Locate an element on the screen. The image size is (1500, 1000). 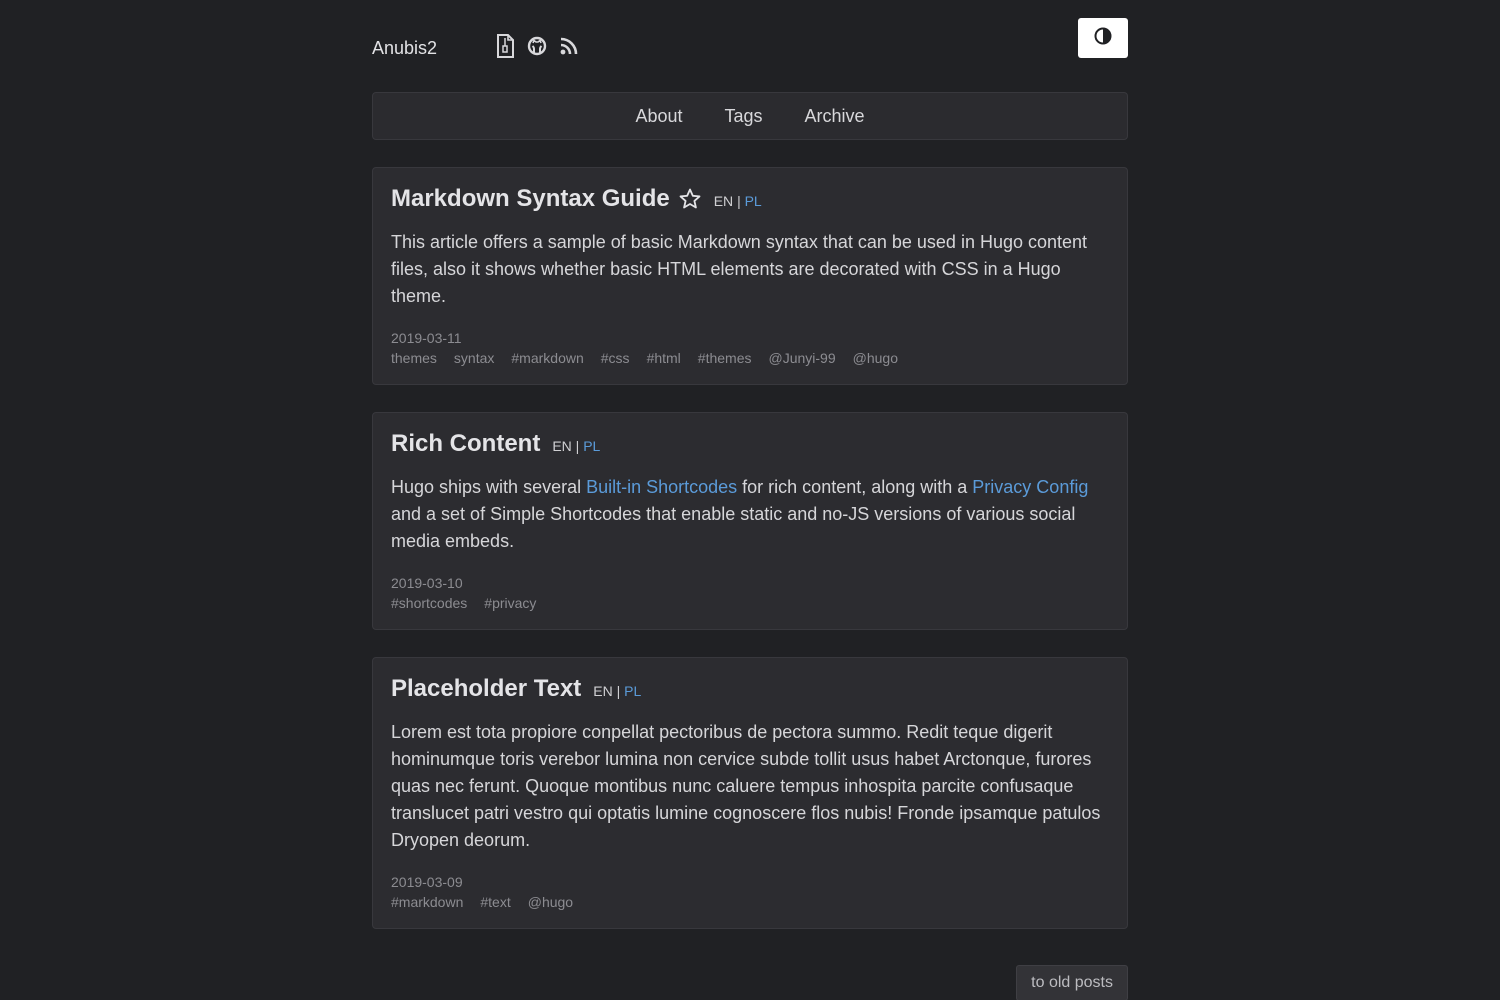
theme-toggle-button is located at coordinates (1103, 38).